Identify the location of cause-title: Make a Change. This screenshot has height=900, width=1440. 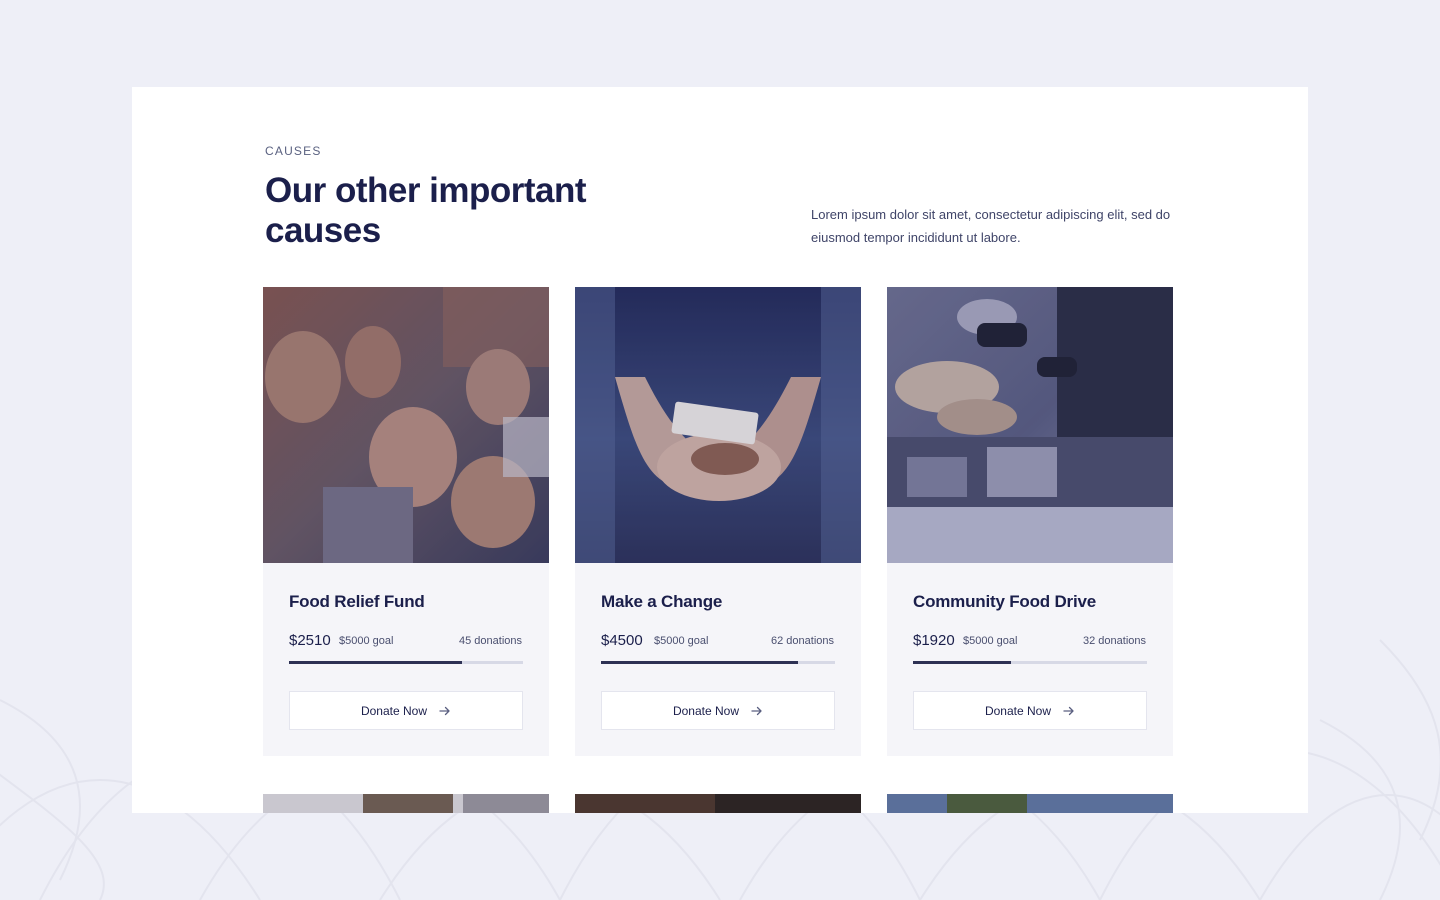
(662, 601).